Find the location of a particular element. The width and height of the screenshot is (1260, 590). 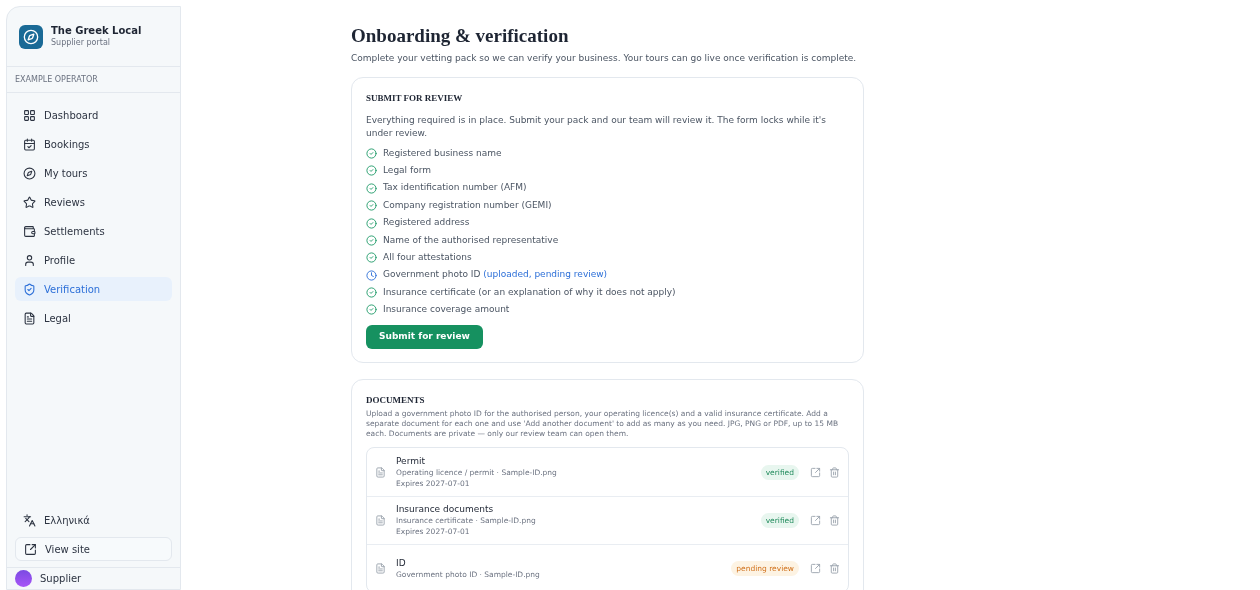

card-intro: Everything required is in place. Submit your pack and our team will review it. The form locks while it's under review. is located at coordinates (597, 126).